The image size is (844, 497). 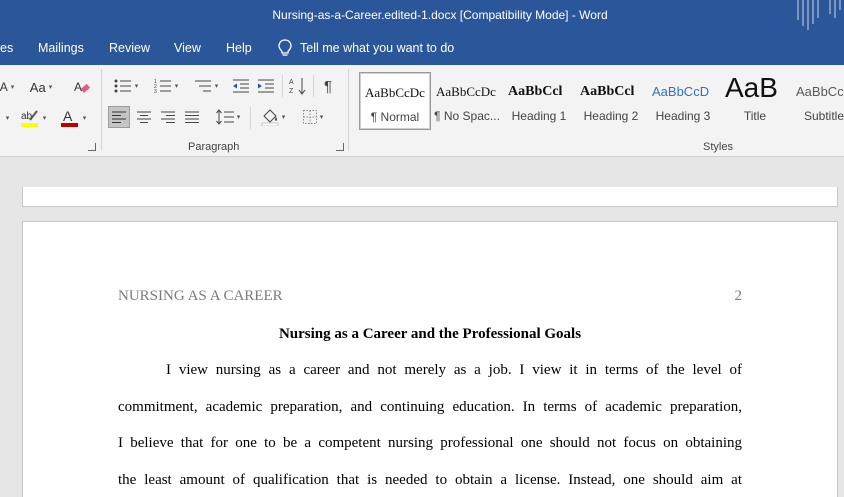 I want to click on style-name: ¶ Normal, so click(x=395, y=117).